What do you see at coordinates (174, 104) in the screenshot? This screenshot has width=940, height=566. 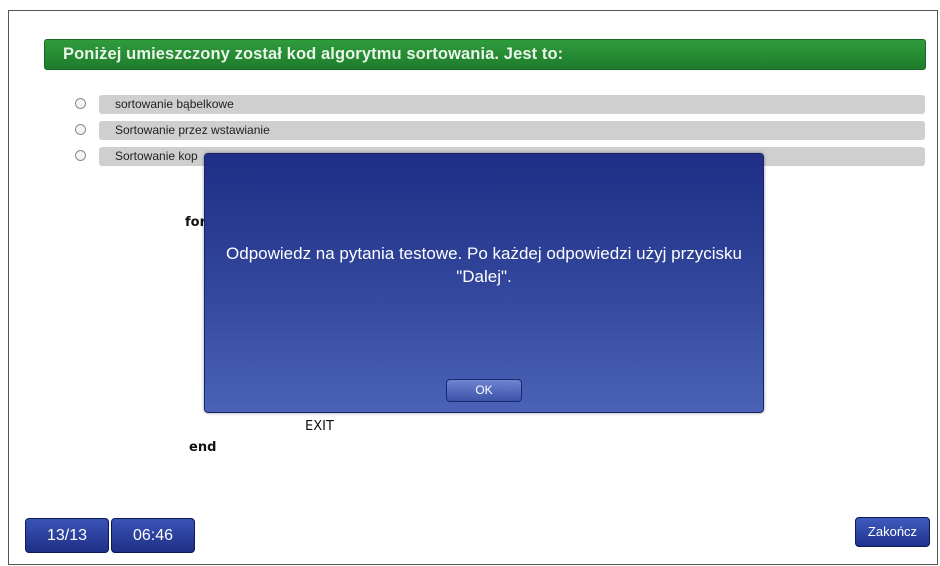 I see `answer-option-label: sortowanie bąbelkowe` at bounding box center [174, 104].